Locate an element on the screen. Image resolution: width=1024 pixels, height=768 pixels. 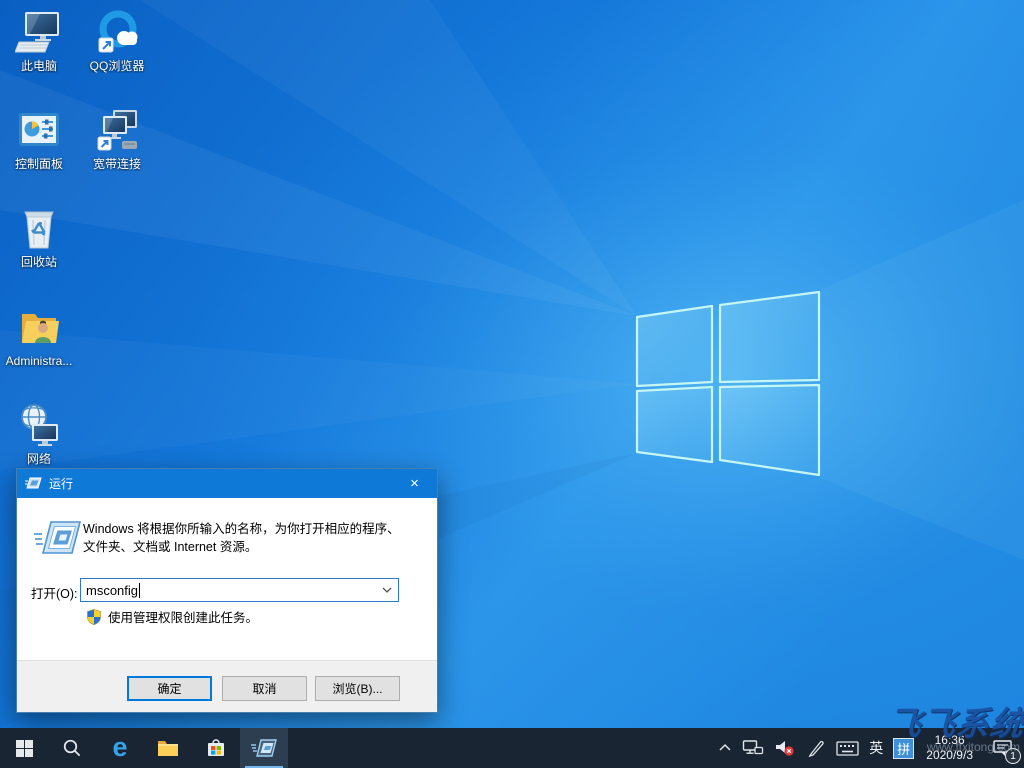
run-input-value: msconfig is located at coordinates (112, 590).